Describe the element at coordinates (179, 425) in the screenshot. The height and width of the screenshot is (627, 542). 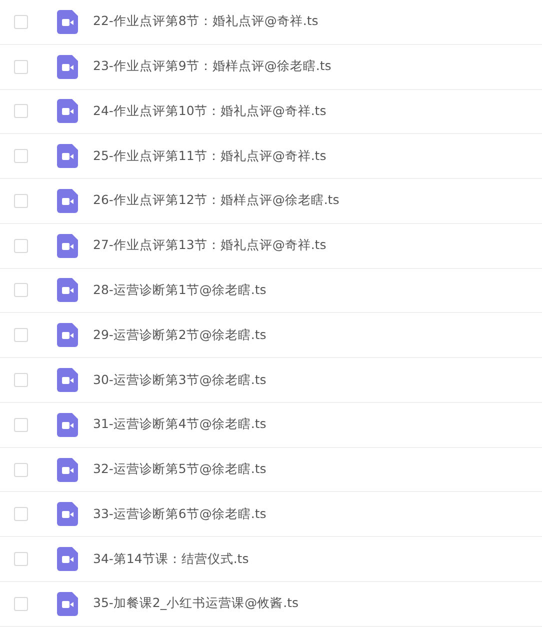
I see `file-name: 31-运营诊断第4节@徐老瞎.ts` at that location.